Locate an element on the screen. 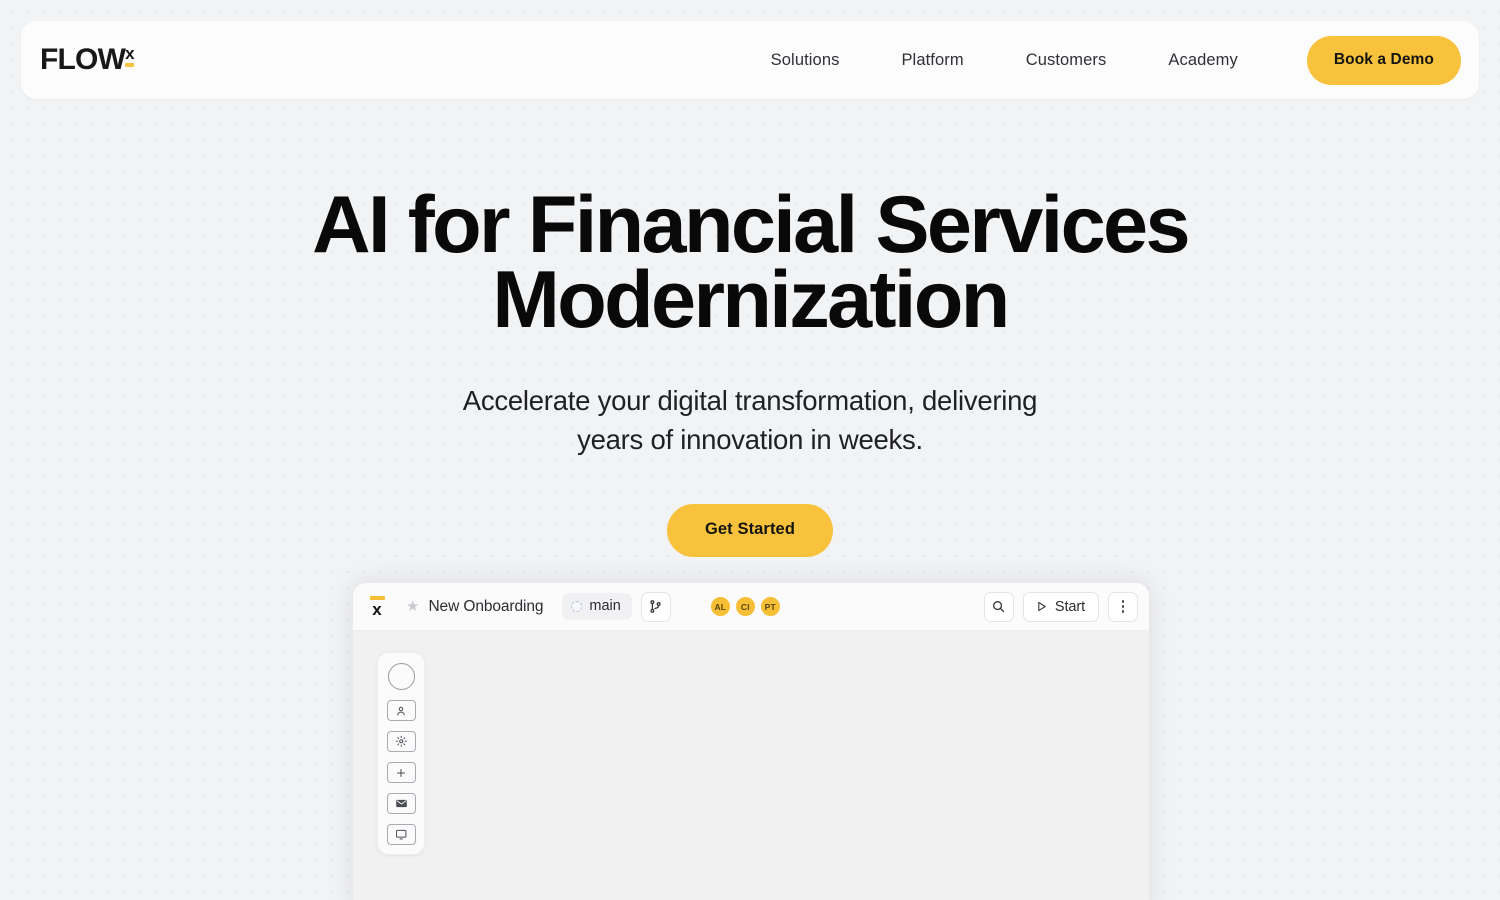  git-branch-button is located at coordinates (655, 606).